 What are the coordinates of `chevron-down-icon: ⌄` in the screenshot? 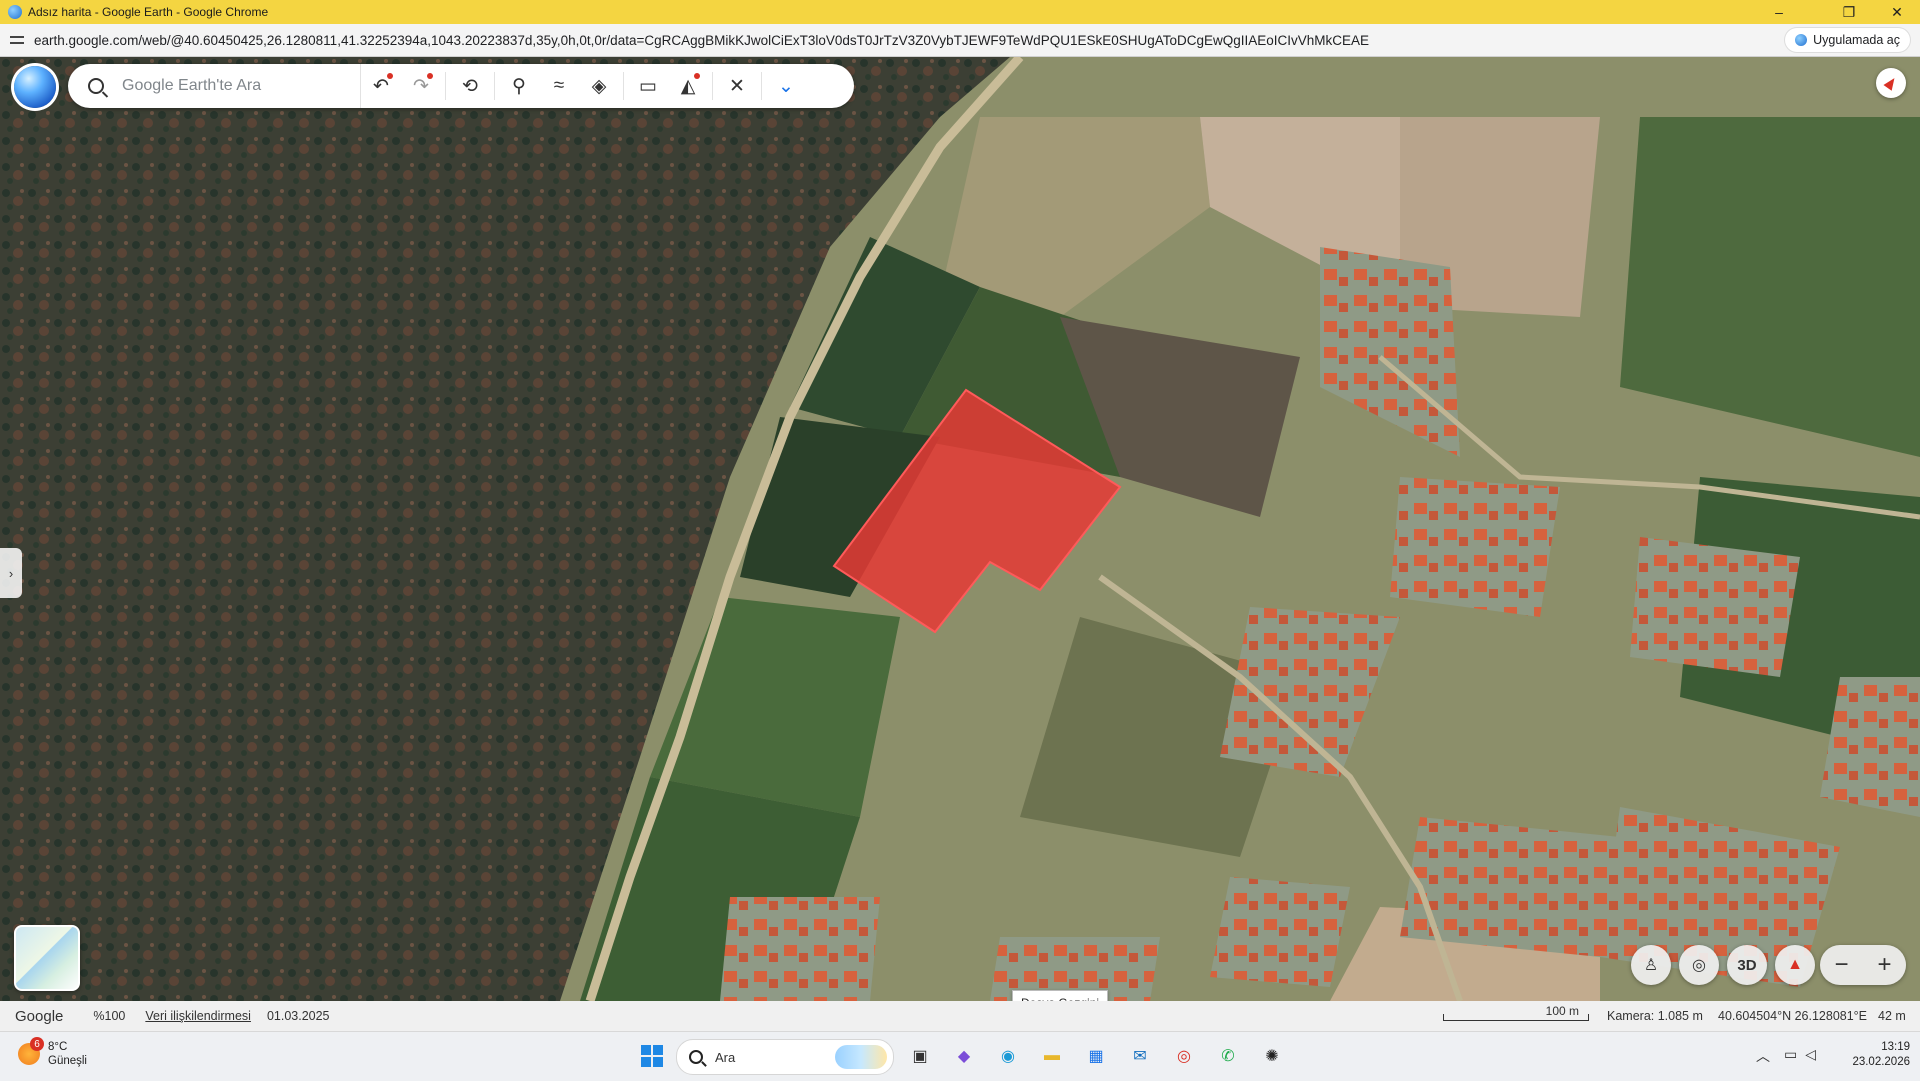 It's located at (786, 86).